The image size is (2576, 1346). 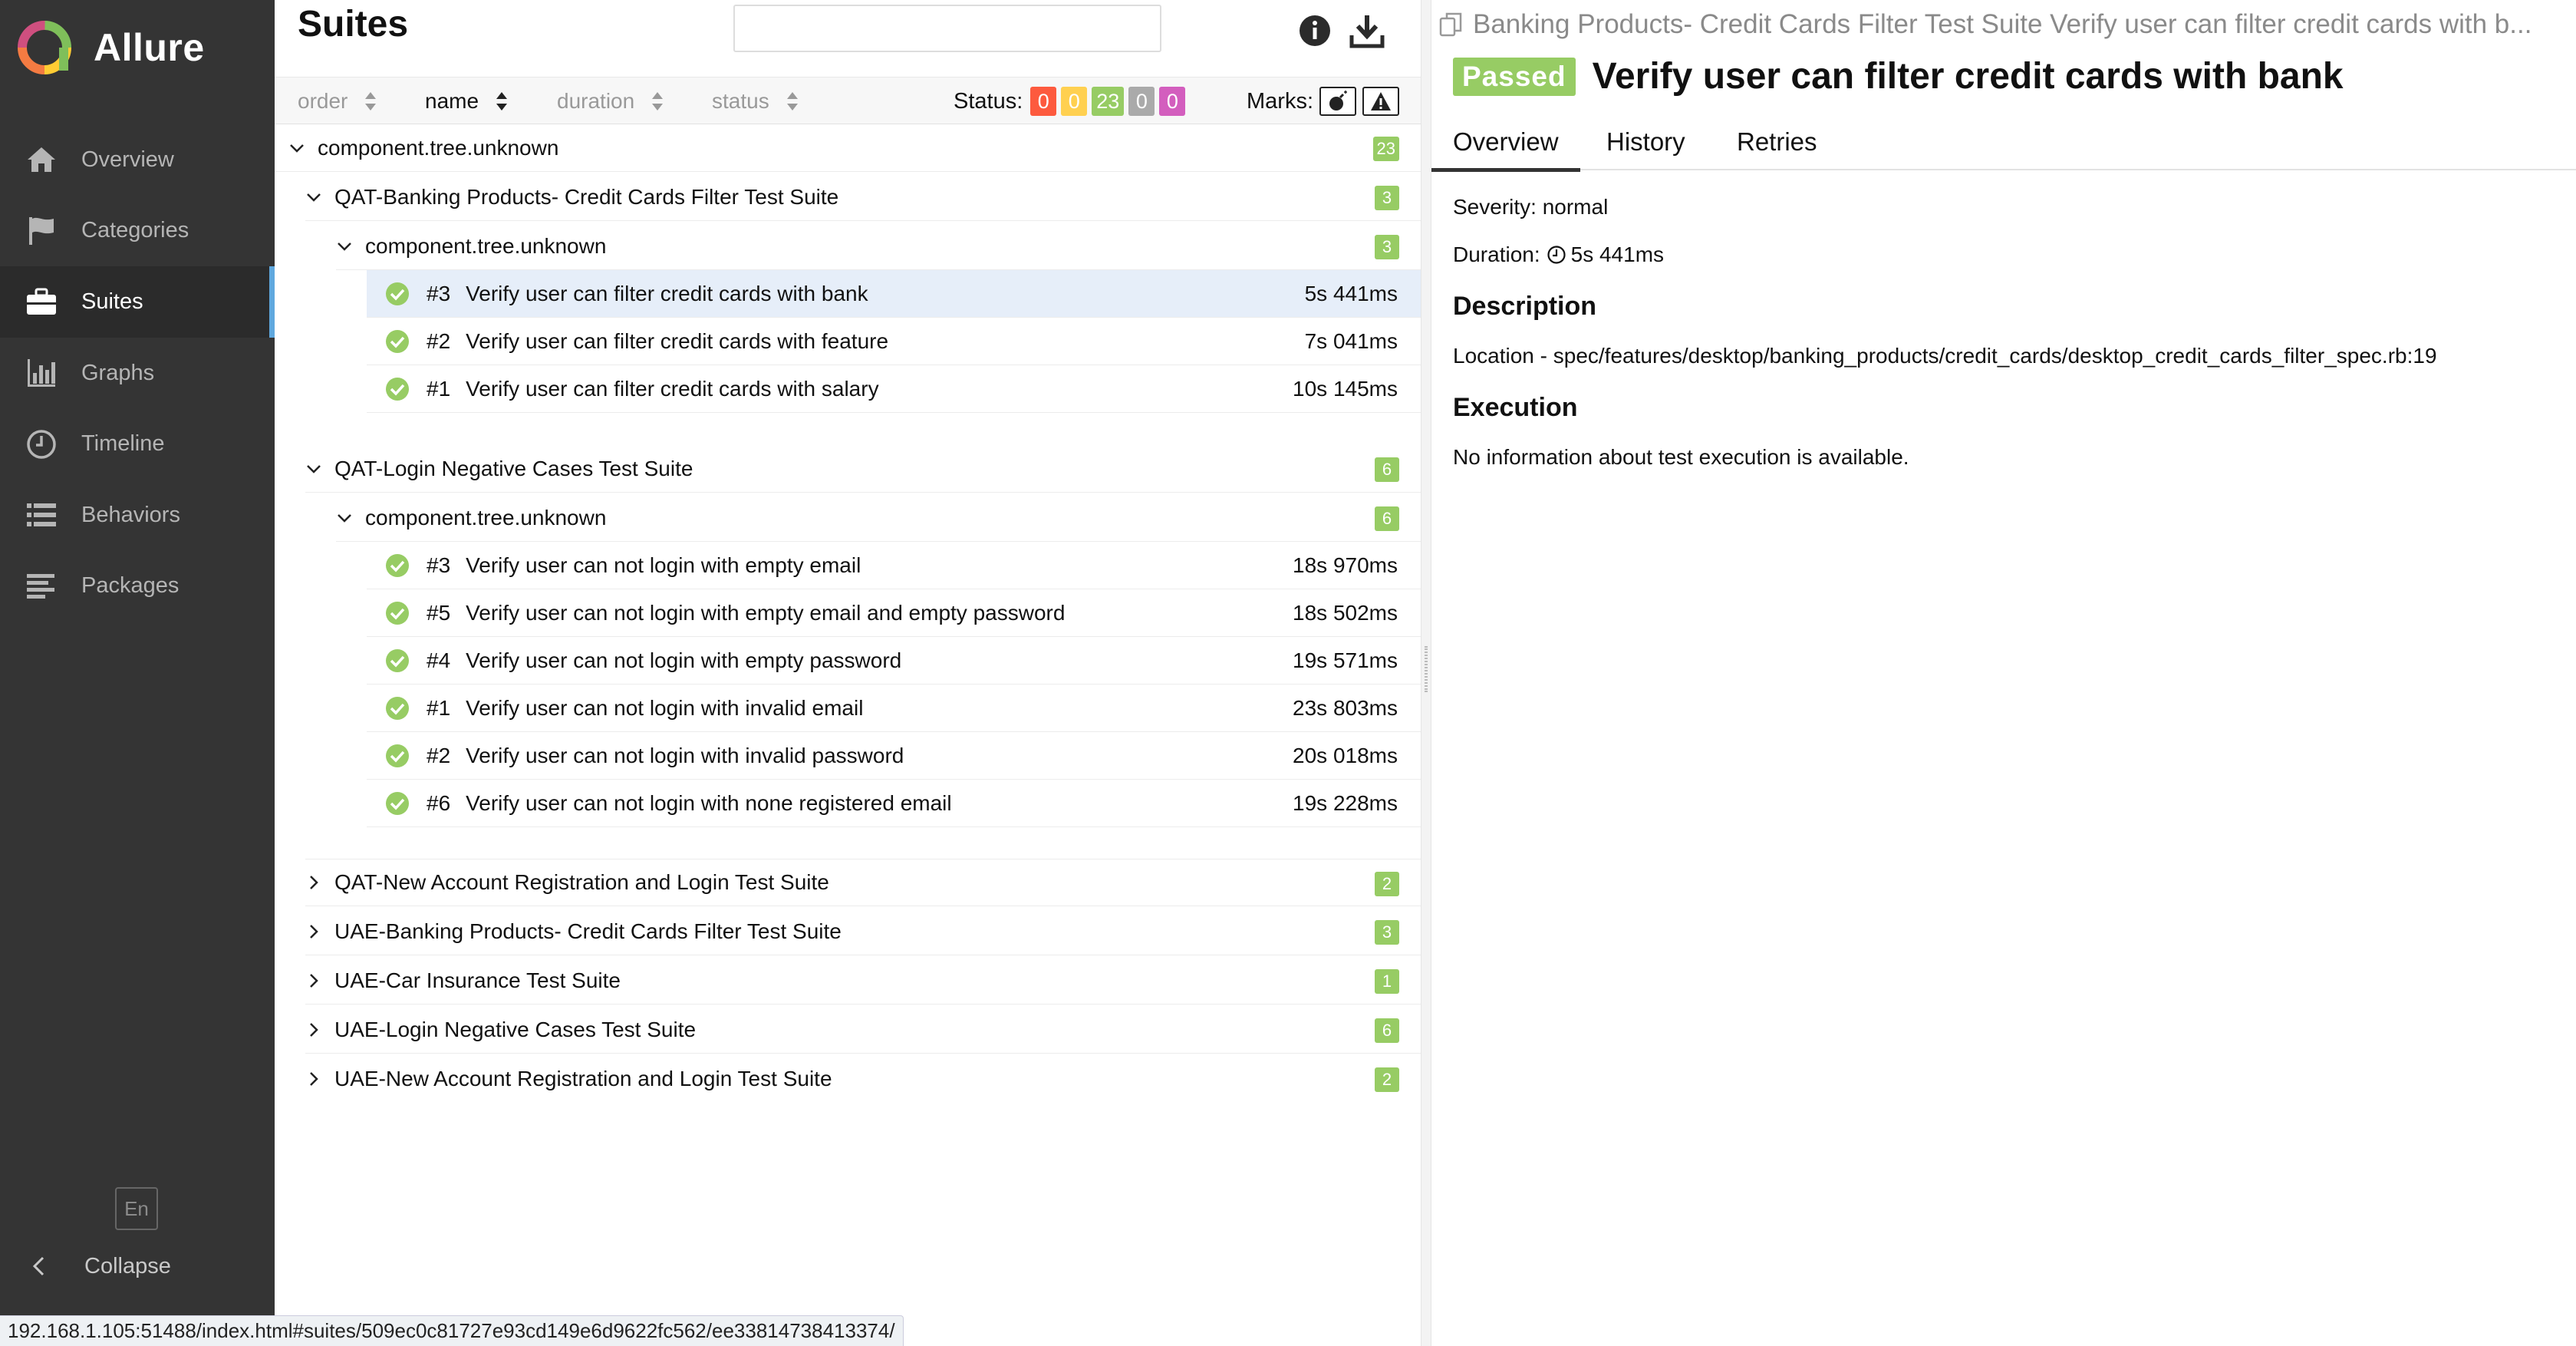 What do you see at coordinates (1645, 142) in the screenshot?
I see `tab-history: History` at bounding box center [1645, 142].